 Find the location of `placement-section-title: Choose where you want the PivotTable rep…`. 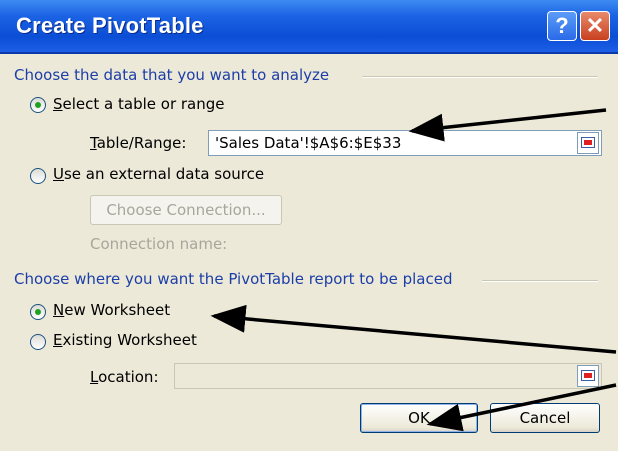

placement-section-title: Choose where you want the PivotTable rep… is located at coordinates (233, 279).